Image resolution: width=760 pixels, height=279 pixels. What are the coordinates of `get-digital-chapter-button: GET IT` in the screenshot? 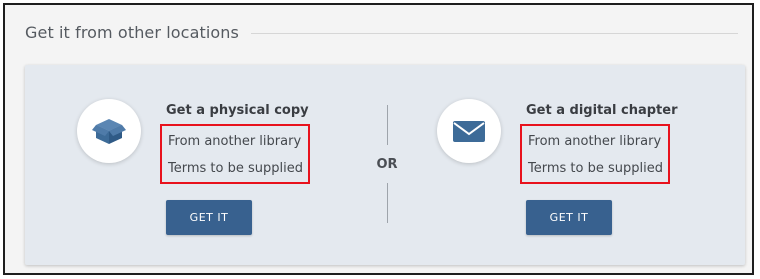 It's located at (569, 217).